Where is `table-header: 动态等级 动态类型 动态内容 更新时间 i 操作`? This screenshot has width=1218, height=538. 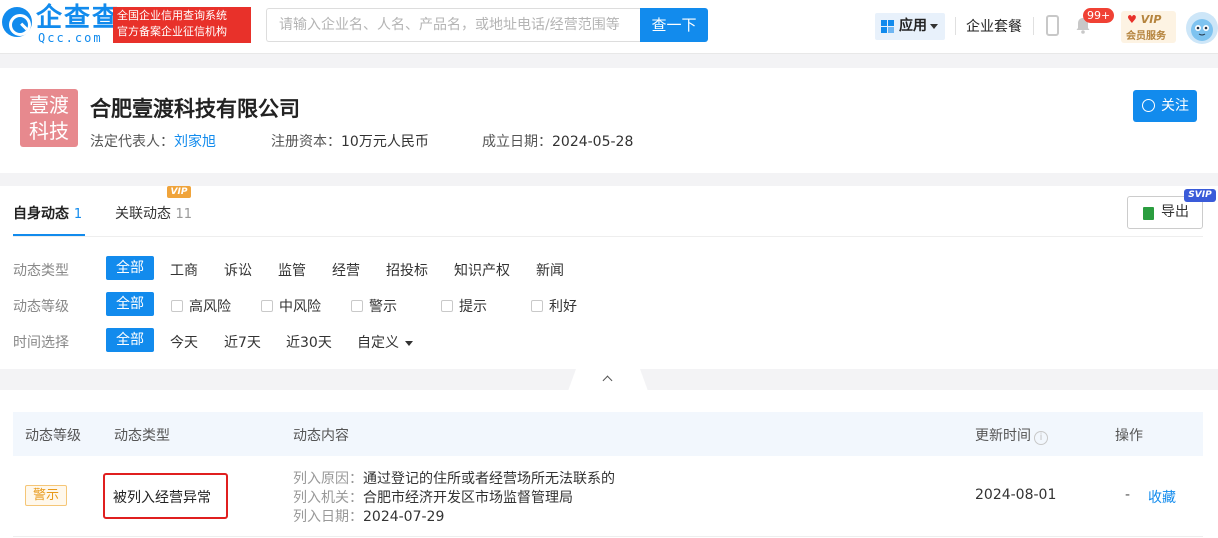 table-header: 动态等级 动态类型 动态内容 更新时间 i 操作 is located at coordinates (608, 434).